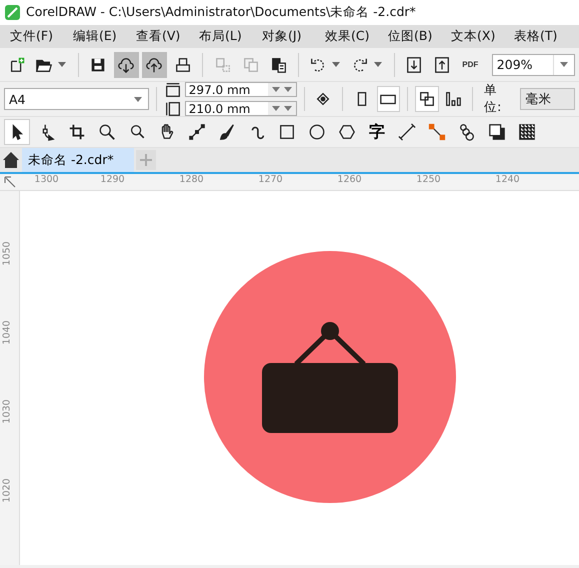  Describe the element at coordinates (270, 180) in the screenshot. I see `ruler-label: 1270` at that location.